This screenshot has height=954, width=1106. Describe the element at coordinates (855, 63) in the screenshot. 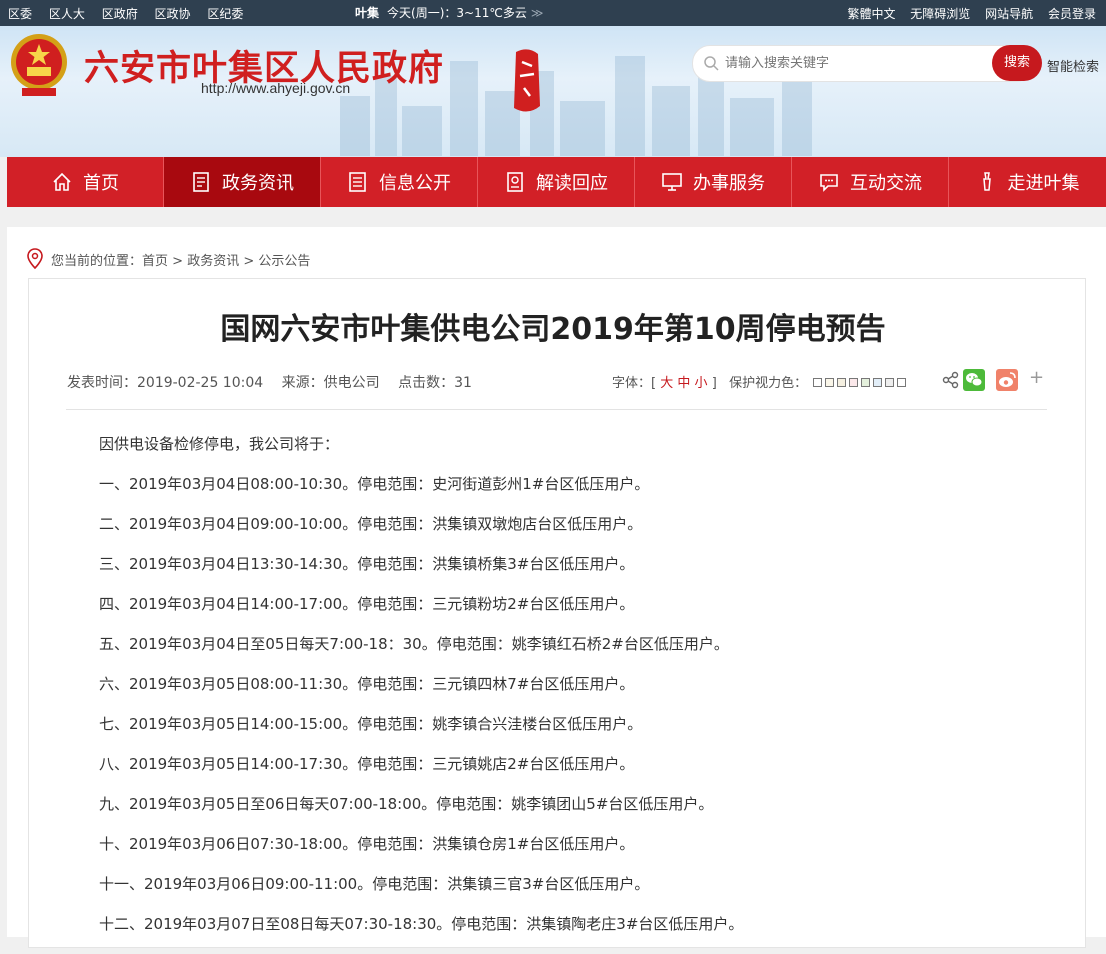

I see `search-input` at that location.